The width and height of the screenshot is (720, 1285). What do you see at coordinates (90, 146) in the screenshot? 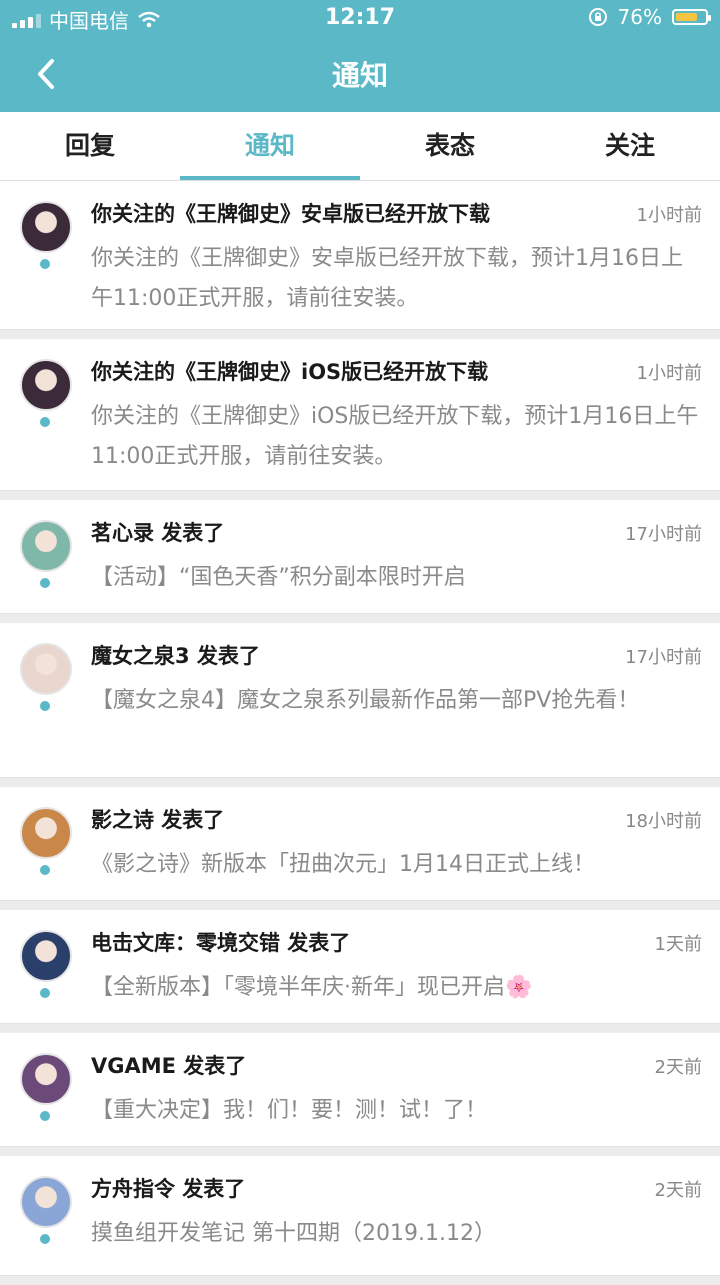
I see `tab-reply: 回复` at bounding box center [90, 146].